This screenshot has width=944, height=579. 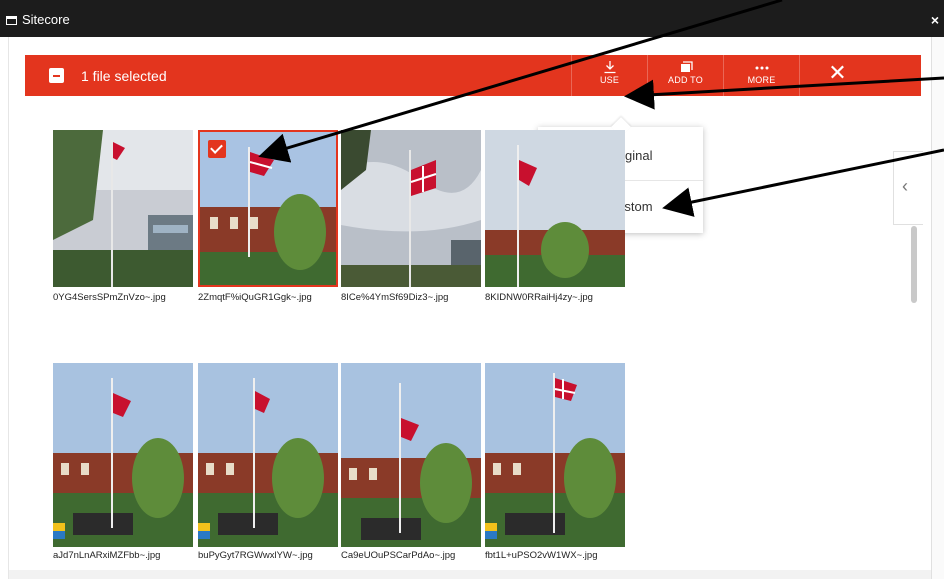 I want to click on file-tile: 8KIDNW0RRaiHj4zy~.jpg, so click(x=555, y=216).